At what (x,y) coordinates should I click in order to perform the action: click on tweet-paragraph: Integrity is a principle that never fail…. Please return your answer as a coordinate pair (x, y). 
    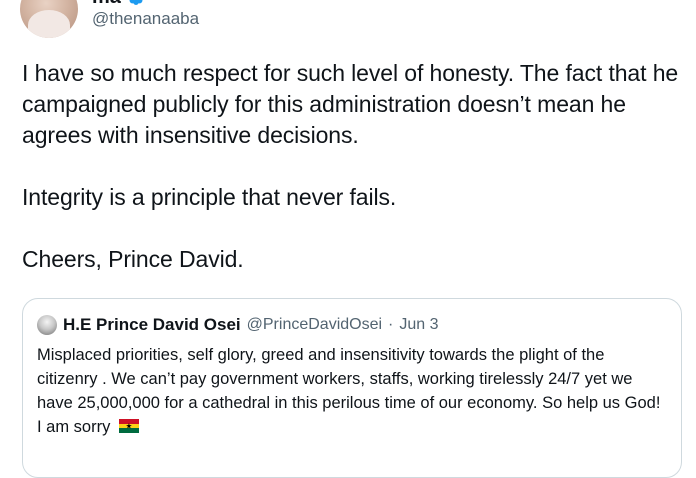
    Looking at the image, I should click on (209, 197).